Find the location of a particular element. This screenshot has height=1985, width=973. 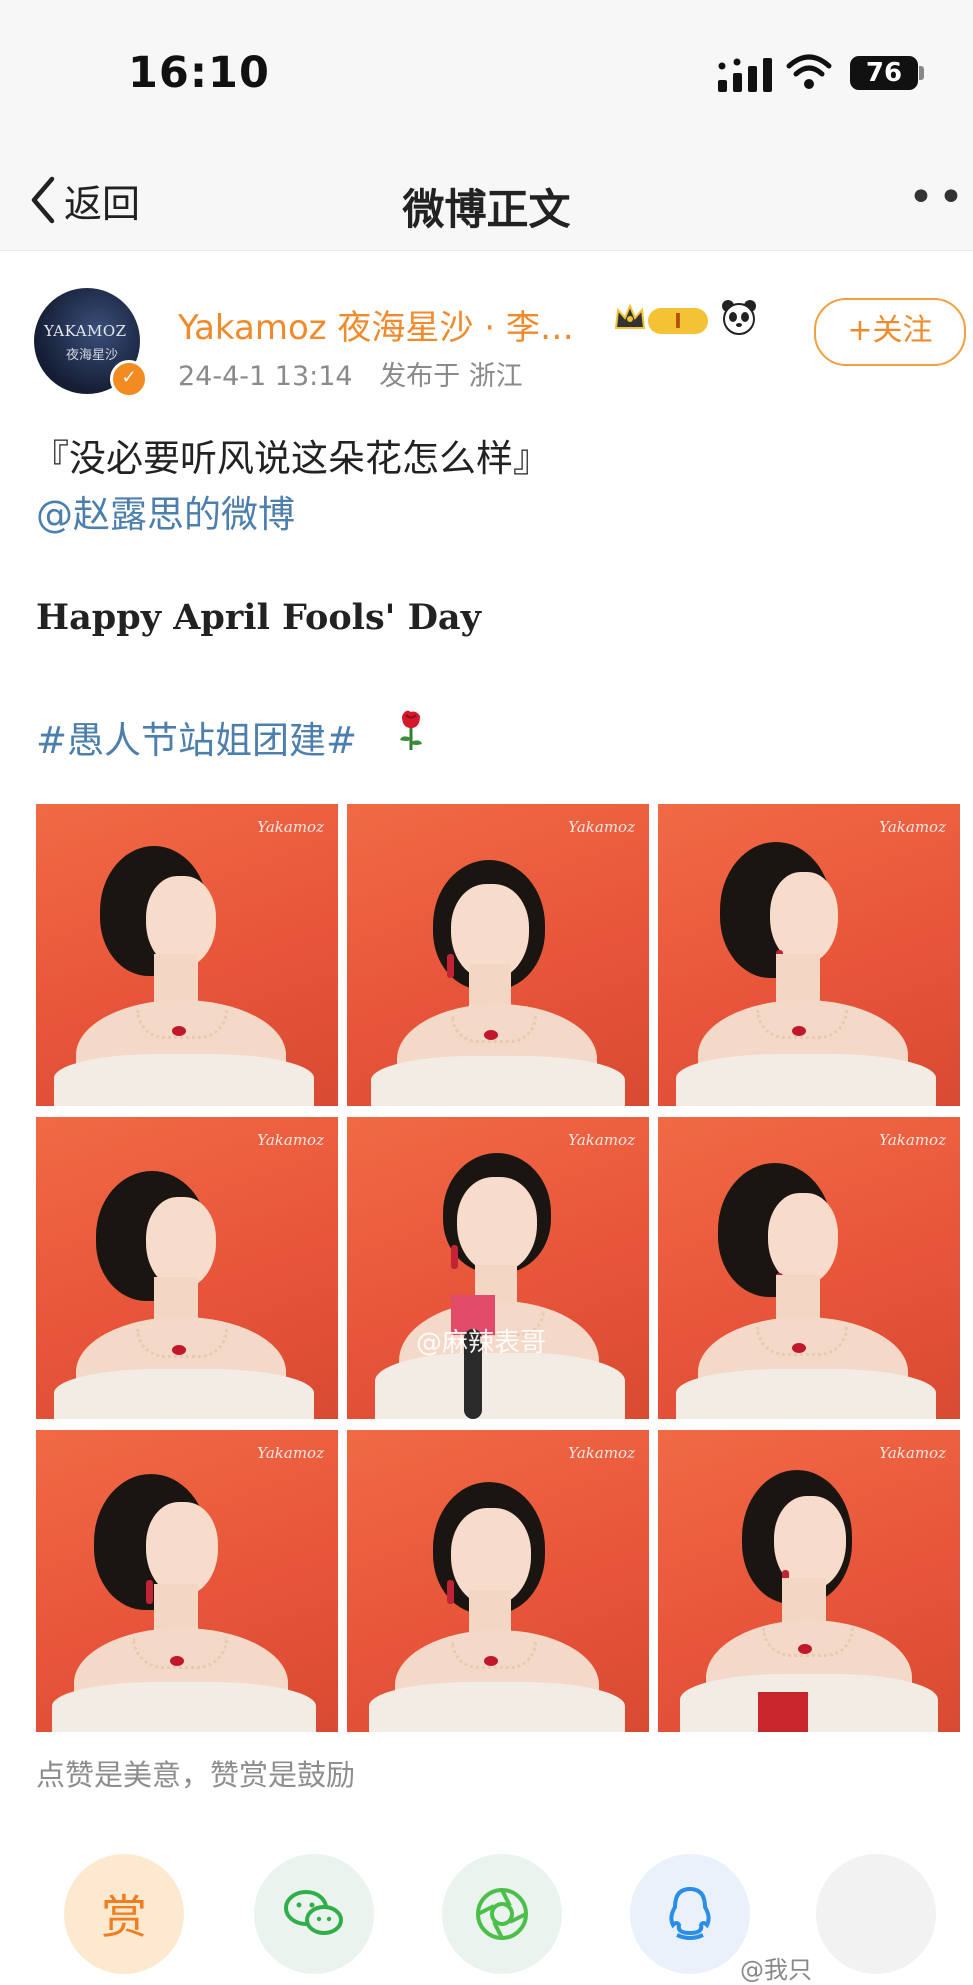

status-bar: 16:10 76 is located at coordinates (486, 75).